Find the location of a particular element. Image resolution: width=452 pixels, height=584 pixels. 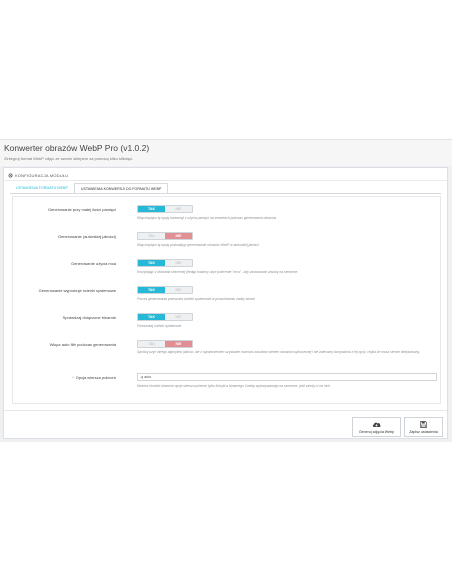

generate-webp-label: Generuj zdjęcia Webp is located at coordinates (376, 431).